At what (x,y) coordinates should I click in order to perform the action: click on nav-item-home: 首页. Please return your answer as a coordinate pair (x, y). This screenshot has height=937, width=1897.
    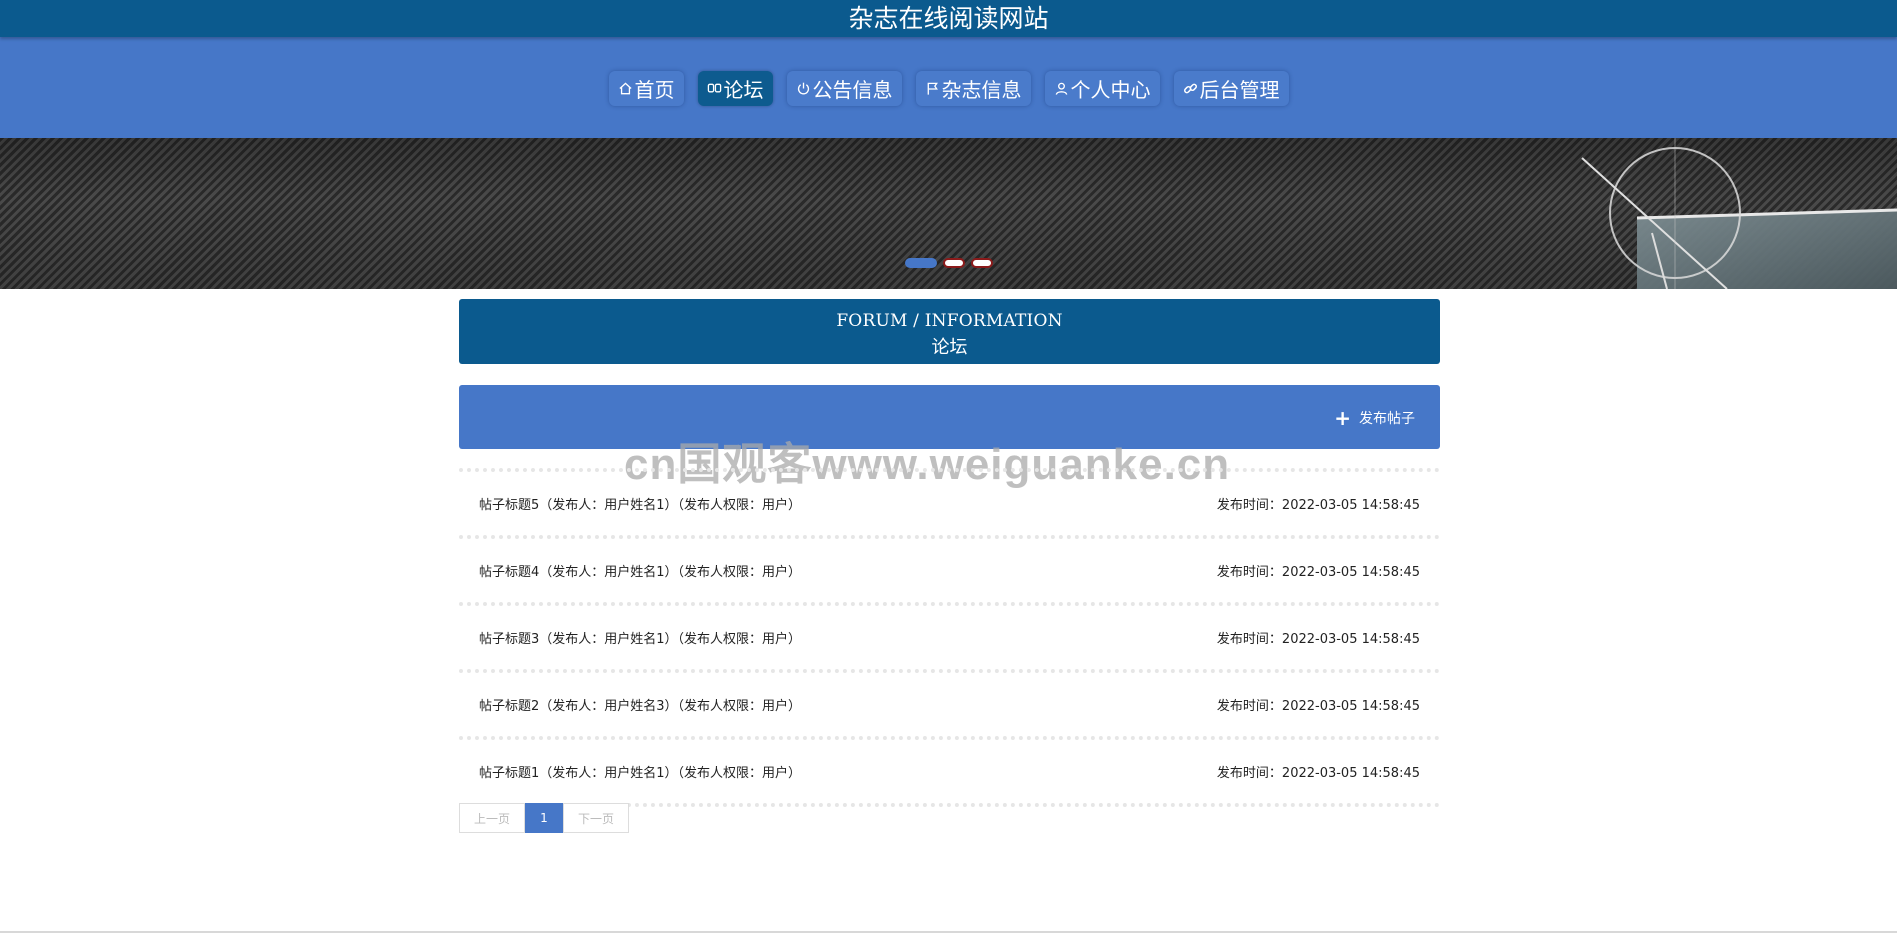
    Looking at the image, I should click on (646, 88).